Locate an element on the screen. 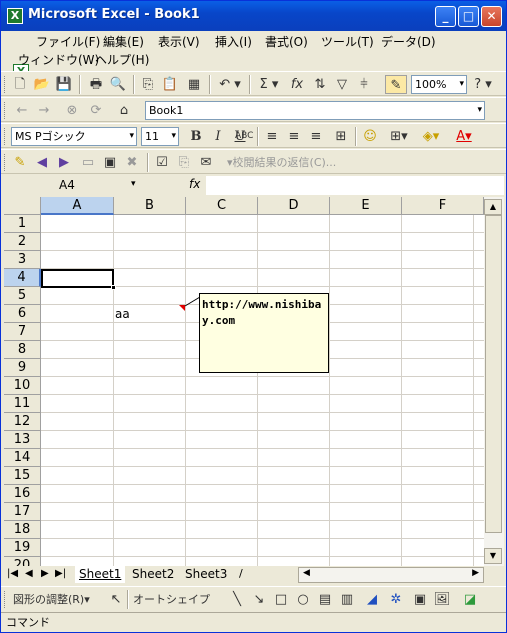 This screenshot has width=507, height=633. cell-comment-box: http://www.nishibay.com is located at coordinates (264, 333).